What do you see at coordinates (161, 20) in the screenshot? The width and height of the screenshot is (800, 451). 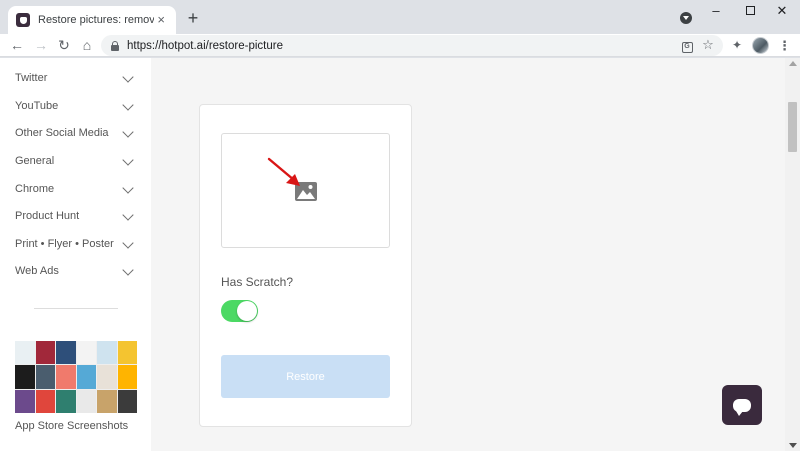 I see `tab-close-icon: ×` at bounding box center [161, 20].